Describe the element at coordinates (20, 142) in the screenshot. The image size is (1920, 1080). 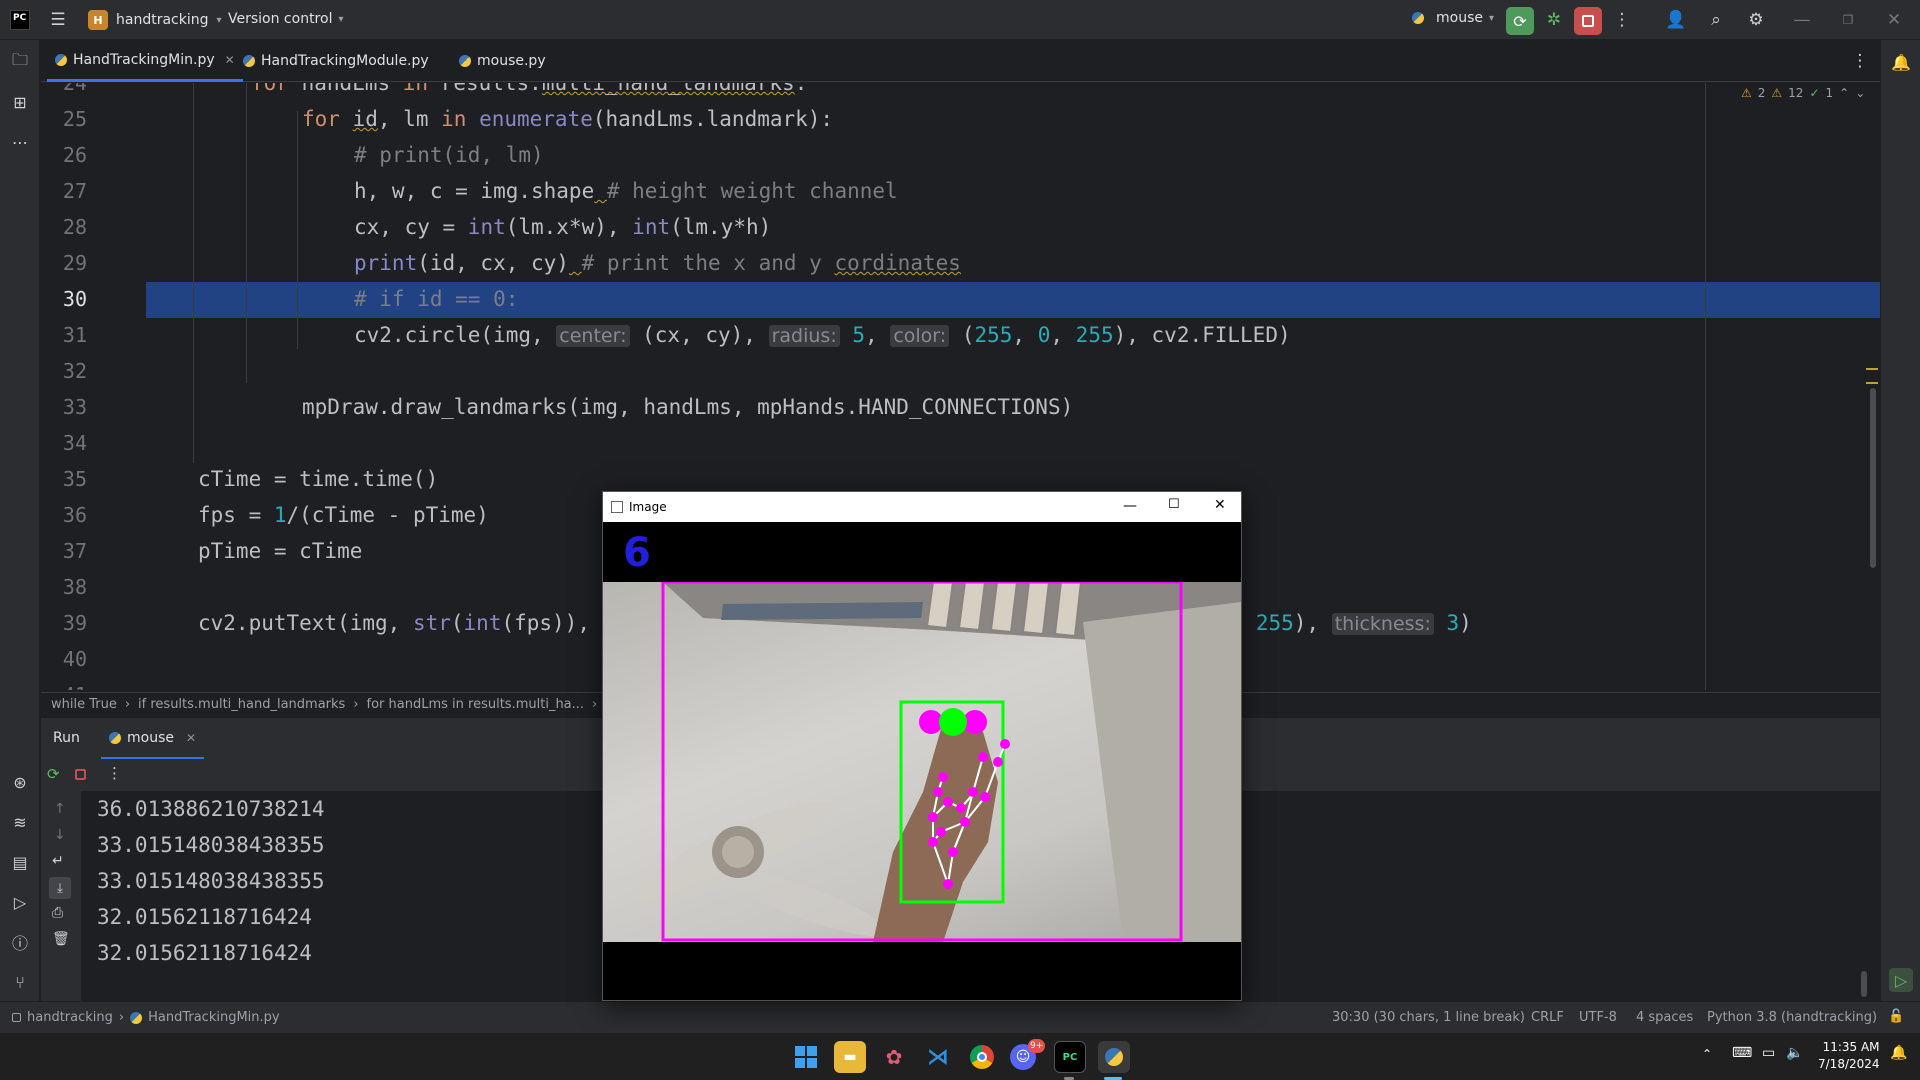
I see `more-tools-icon: ⋯` at that location.